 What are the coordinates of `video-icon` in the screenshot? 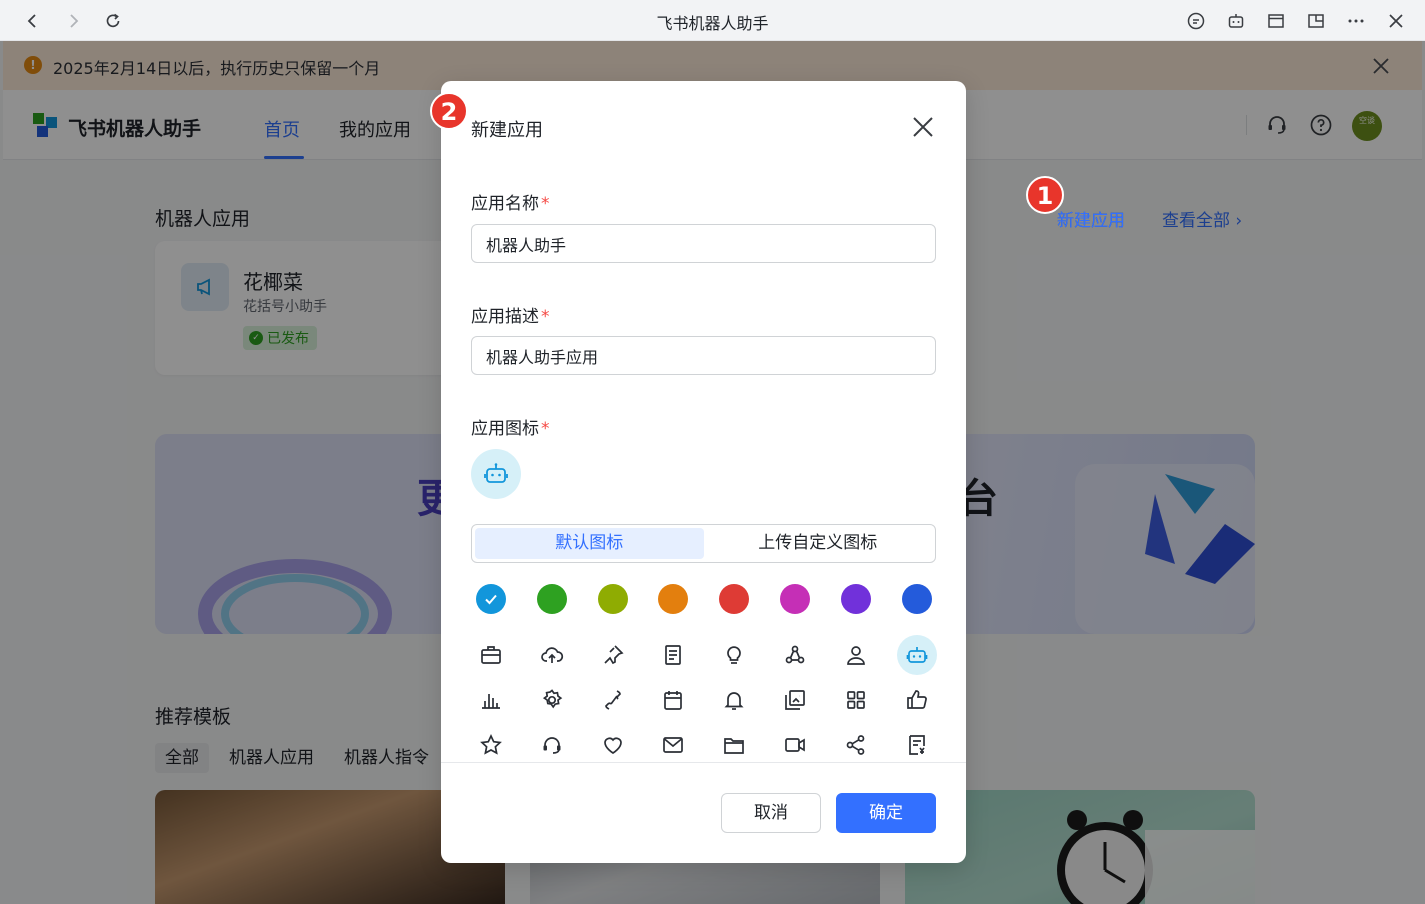 It's located at (795, 743).